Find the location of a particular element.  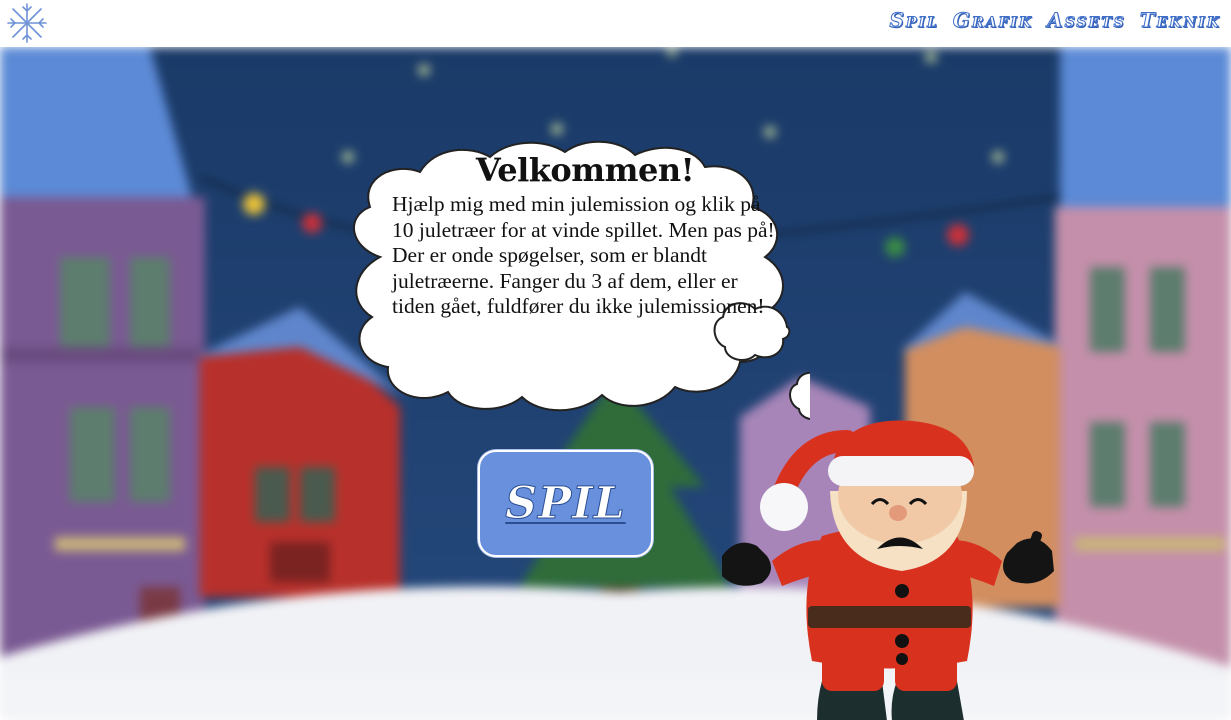

play-button-label: SPIL is located at coordinates (565, 504).